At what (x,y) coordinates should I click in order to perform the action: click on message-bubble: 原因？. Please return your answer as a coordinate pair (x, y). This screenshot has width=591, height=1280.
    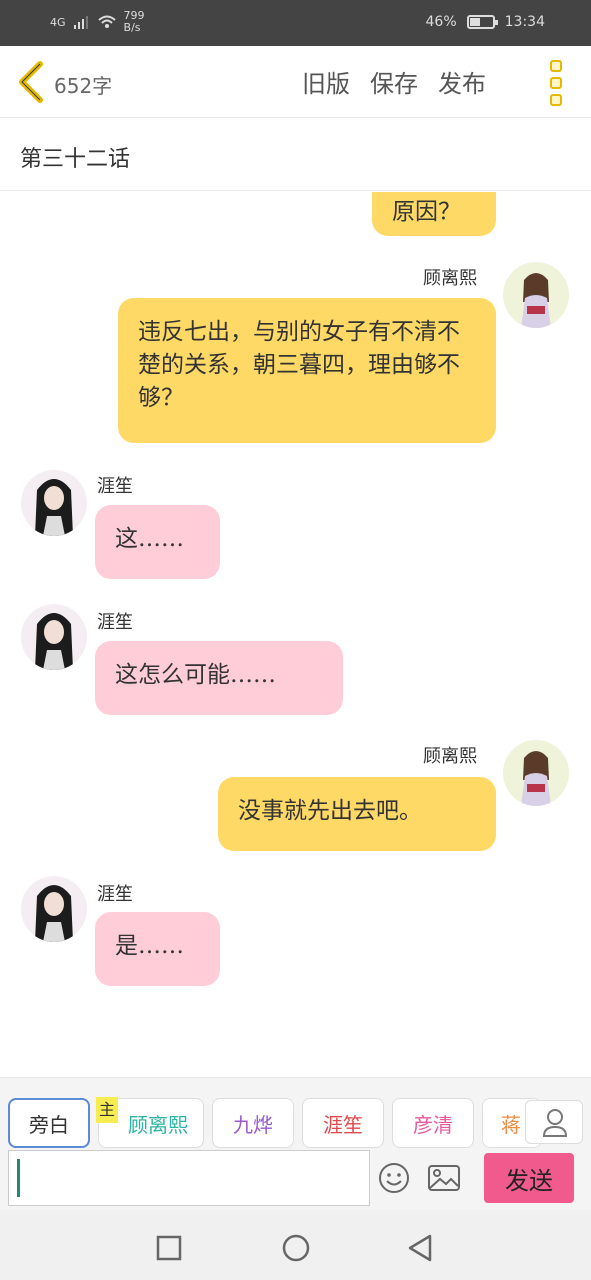
    Looking at the image, I should click on (434, 214).